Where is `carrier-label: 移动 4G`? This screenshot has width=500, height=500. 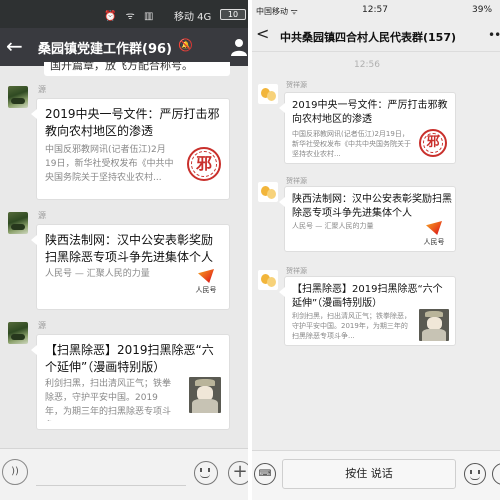 carrier-label: 移动 4G is located at coordinates (193, 17).